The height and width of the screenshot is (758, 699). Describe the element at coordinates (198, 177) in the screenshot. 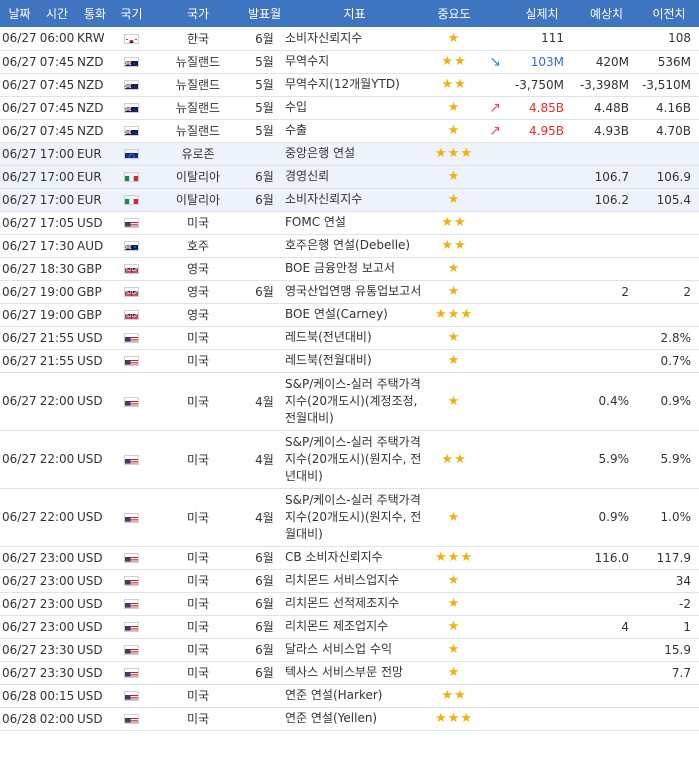

I see `country-cell: 이탈리아` at that location.